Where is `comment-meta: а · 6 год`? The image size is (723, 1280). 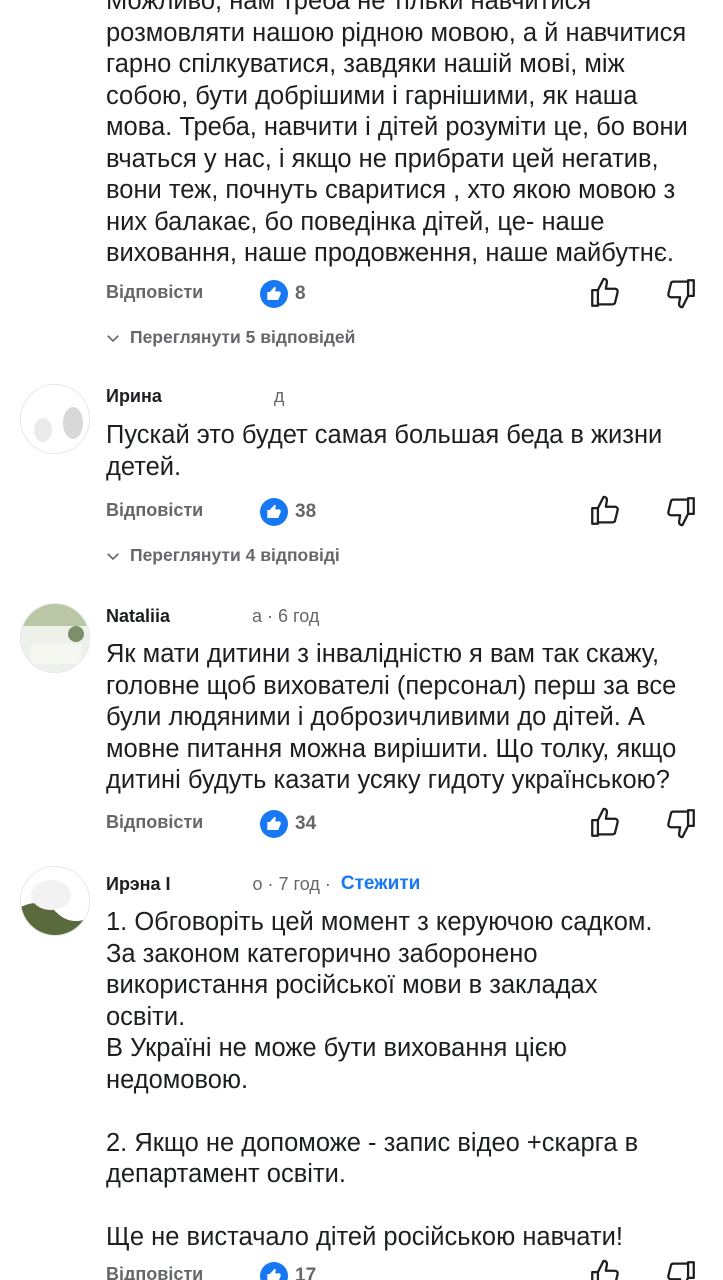
comment-meta: а · 6 год is located at coordinates (286, 616).